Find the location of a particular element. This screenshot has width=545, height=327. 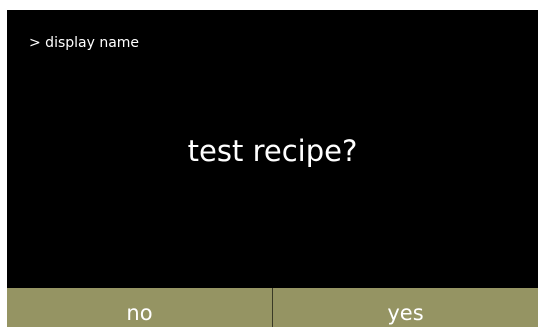

no-button-label: no is located at coordinates (139, 313).